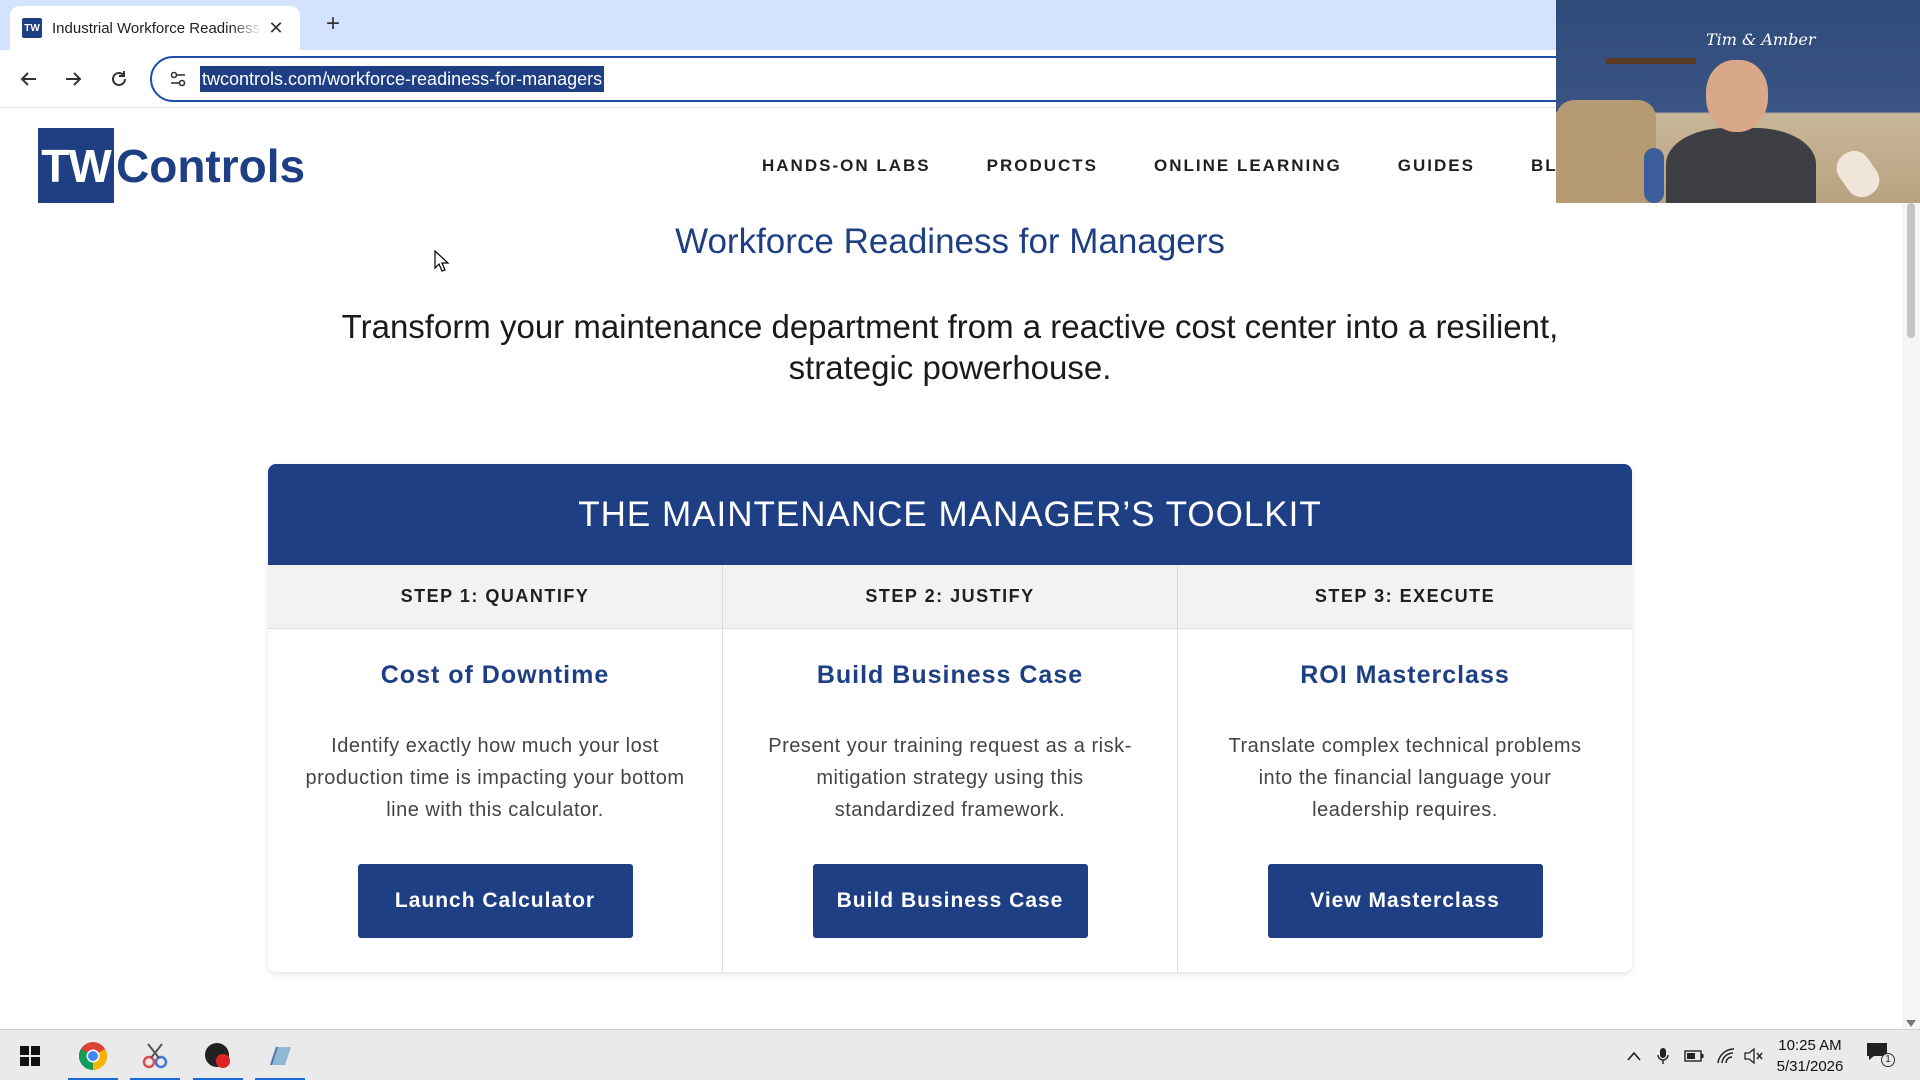 The image size is (1920, 1080). Describe the element at coordinates (1810, 1066) in the screenshot. I see `clock-date: 5/31/2026` at that location.